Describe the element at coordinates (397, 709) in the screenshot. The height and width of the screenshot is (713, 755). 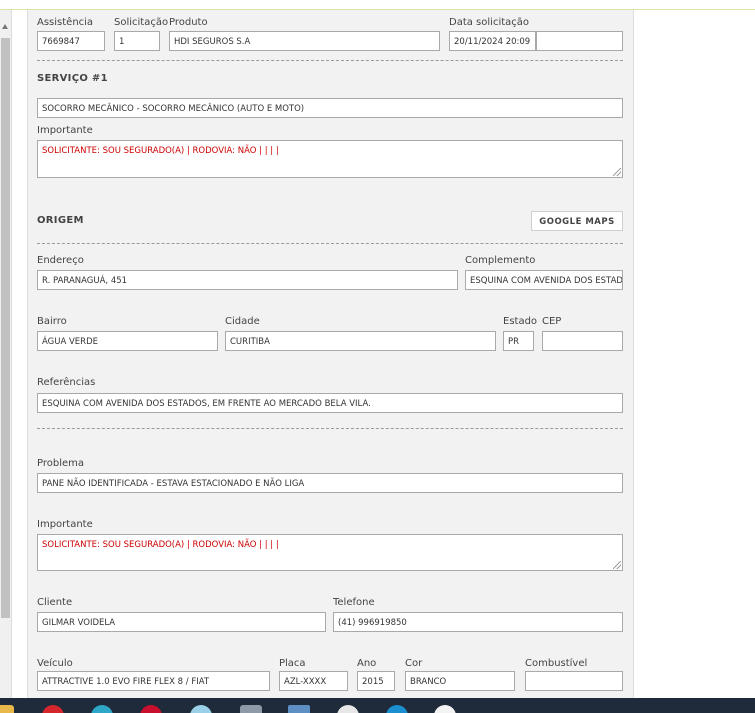
I see `edge-dev-icon` at that location.